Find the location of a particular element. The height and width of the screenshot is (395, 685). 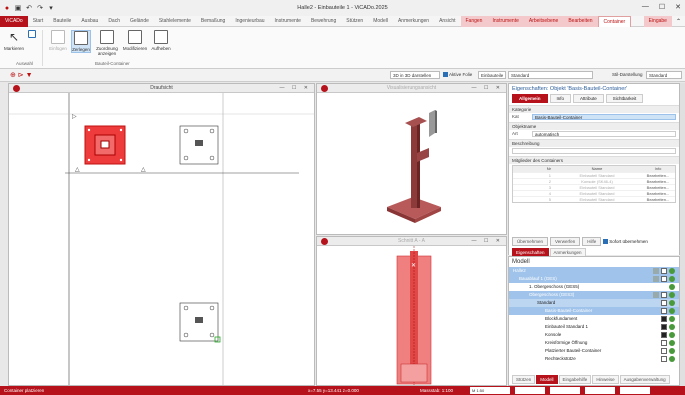

maximize-button: ☐ is located at coordinates (662, 7).